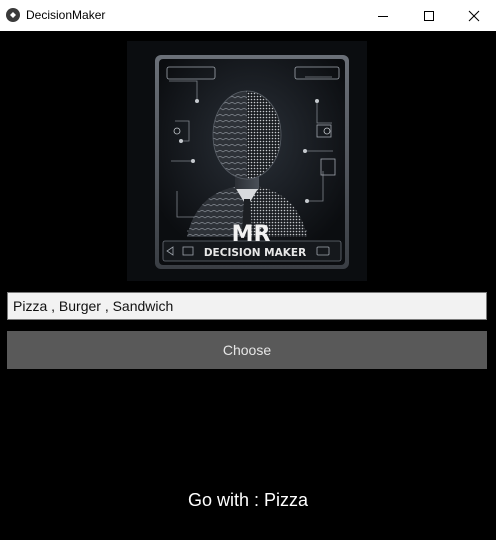 The height and width of the screenshot is (540, 496). I want to click on close-icon, so click(474, 15).